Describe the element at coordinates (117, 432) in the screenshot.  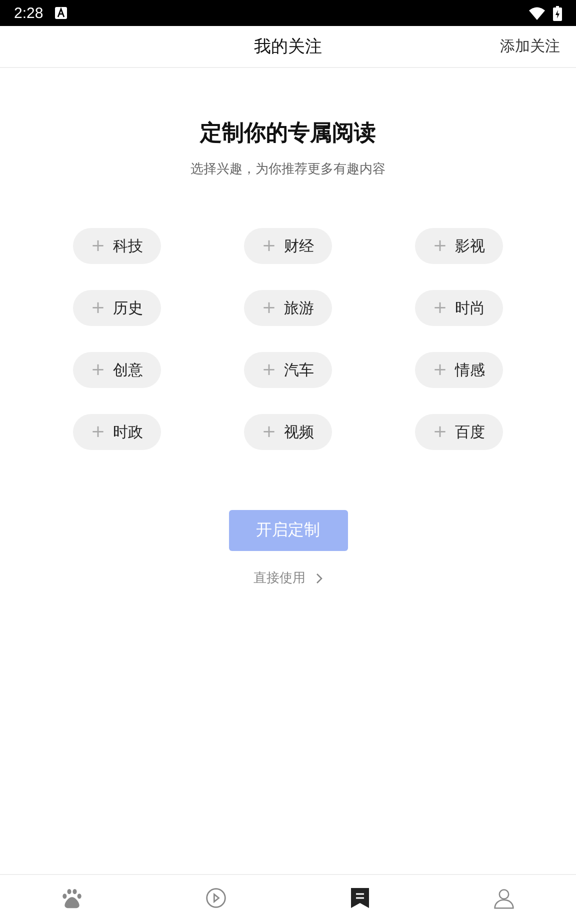
I see `topic-chip: + 时政` at that location.